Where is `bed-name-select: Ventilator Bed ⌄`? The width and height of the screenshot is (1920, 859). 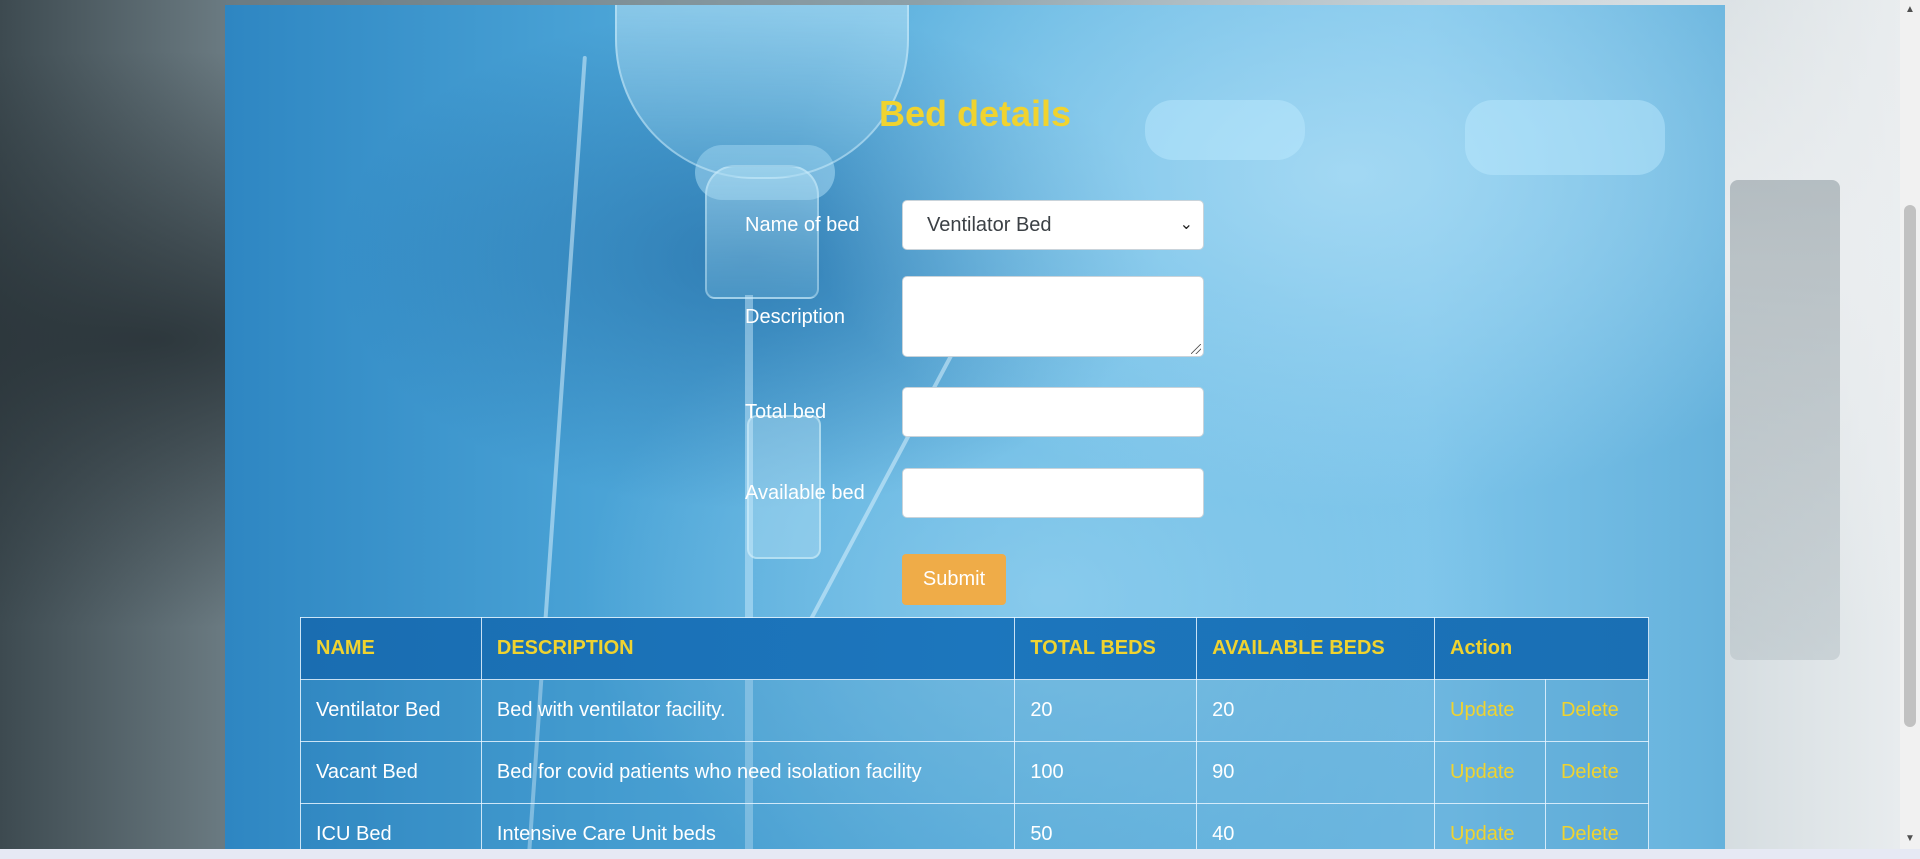
bed-name-select: Ventilator Bed ⌄ is located at coordinates (1053, 225).